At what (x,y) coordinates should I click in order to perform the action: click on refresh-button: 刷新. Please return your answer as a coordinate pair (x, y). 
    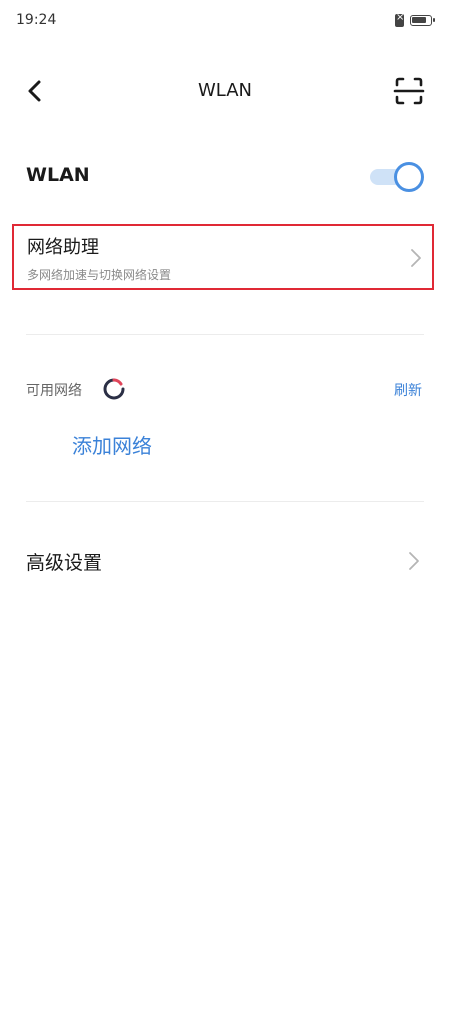
    Looking at the image, I should click on (408, 390).